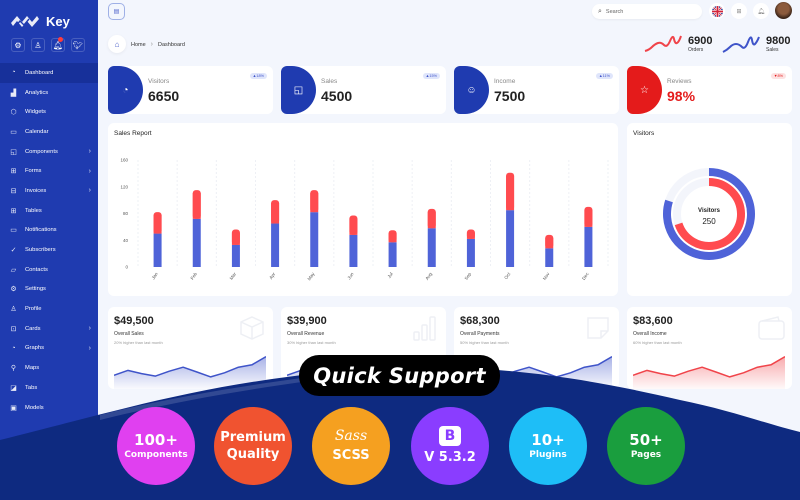 The width and height of the screenshot is (800, 500). What do you see at coordinates (771, 328) in the screenshot?
I see `wallet-icon` at bounding box center [771, 328].